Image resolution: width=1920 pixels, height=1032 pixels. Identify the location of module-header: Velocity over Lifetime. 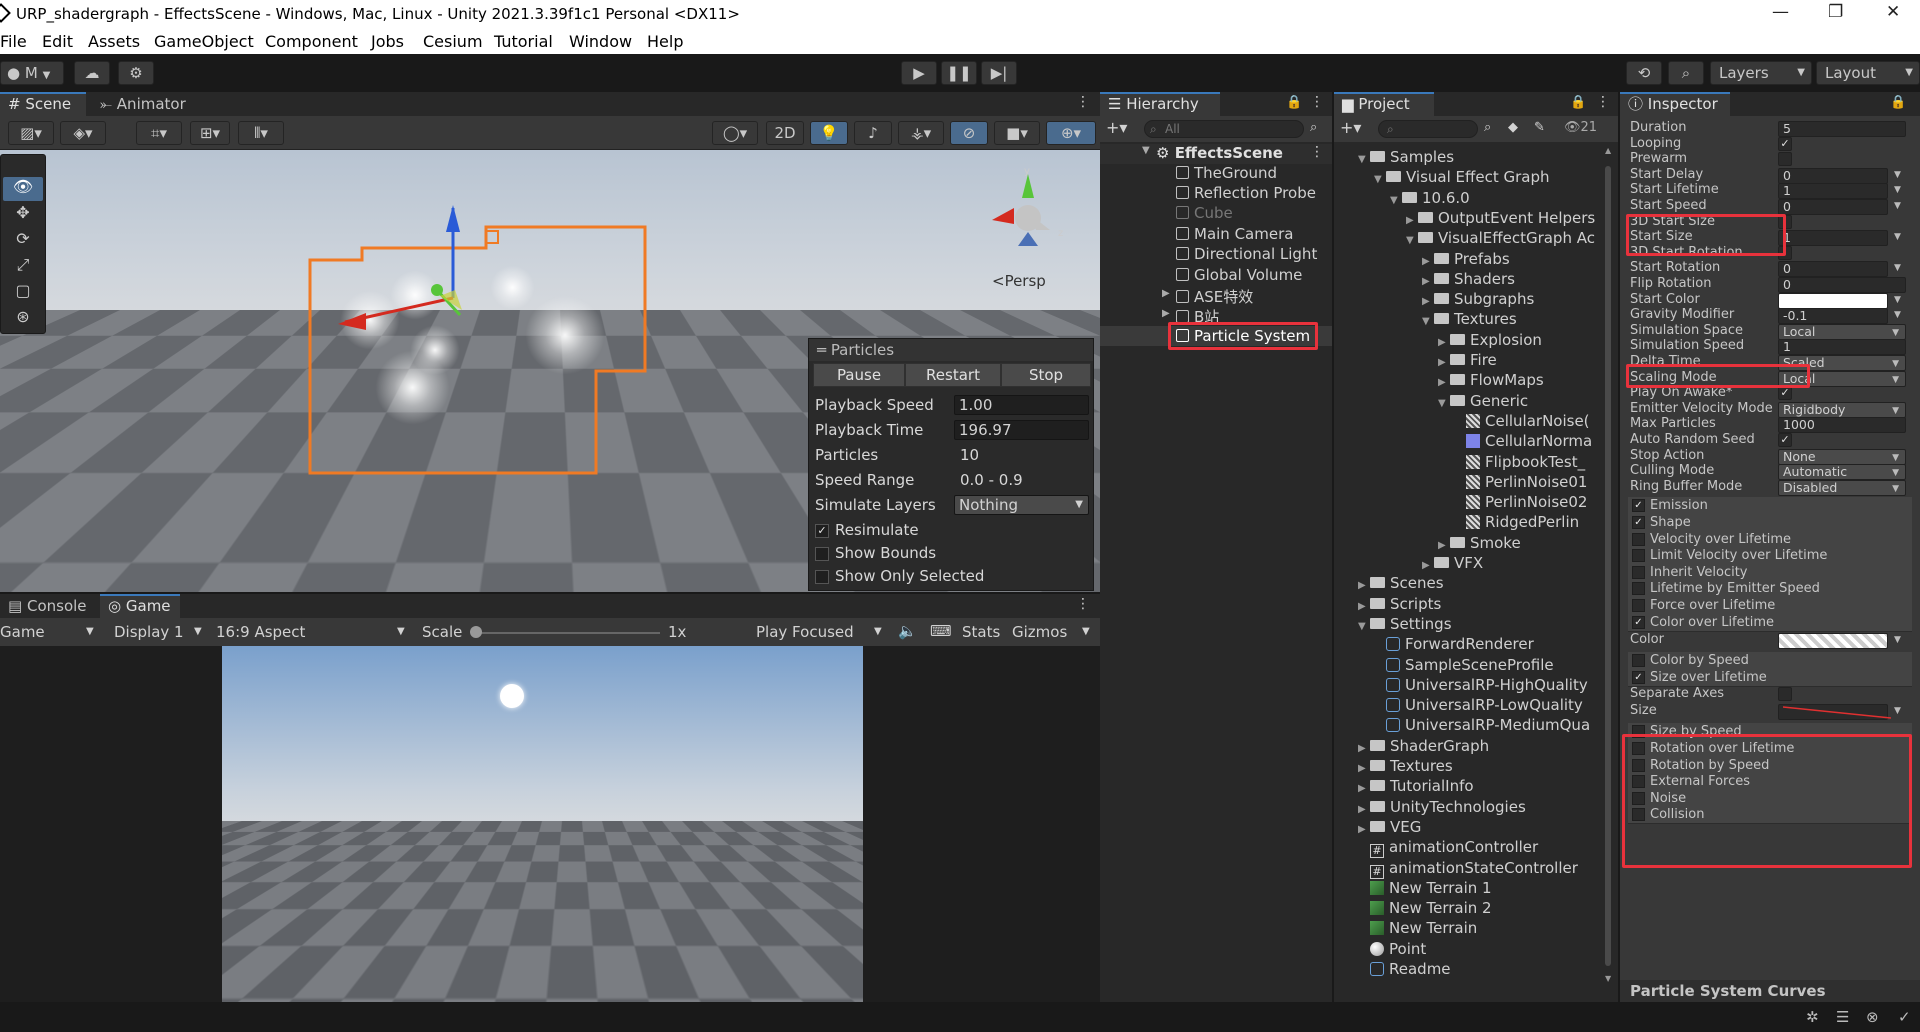
(1770, 539).